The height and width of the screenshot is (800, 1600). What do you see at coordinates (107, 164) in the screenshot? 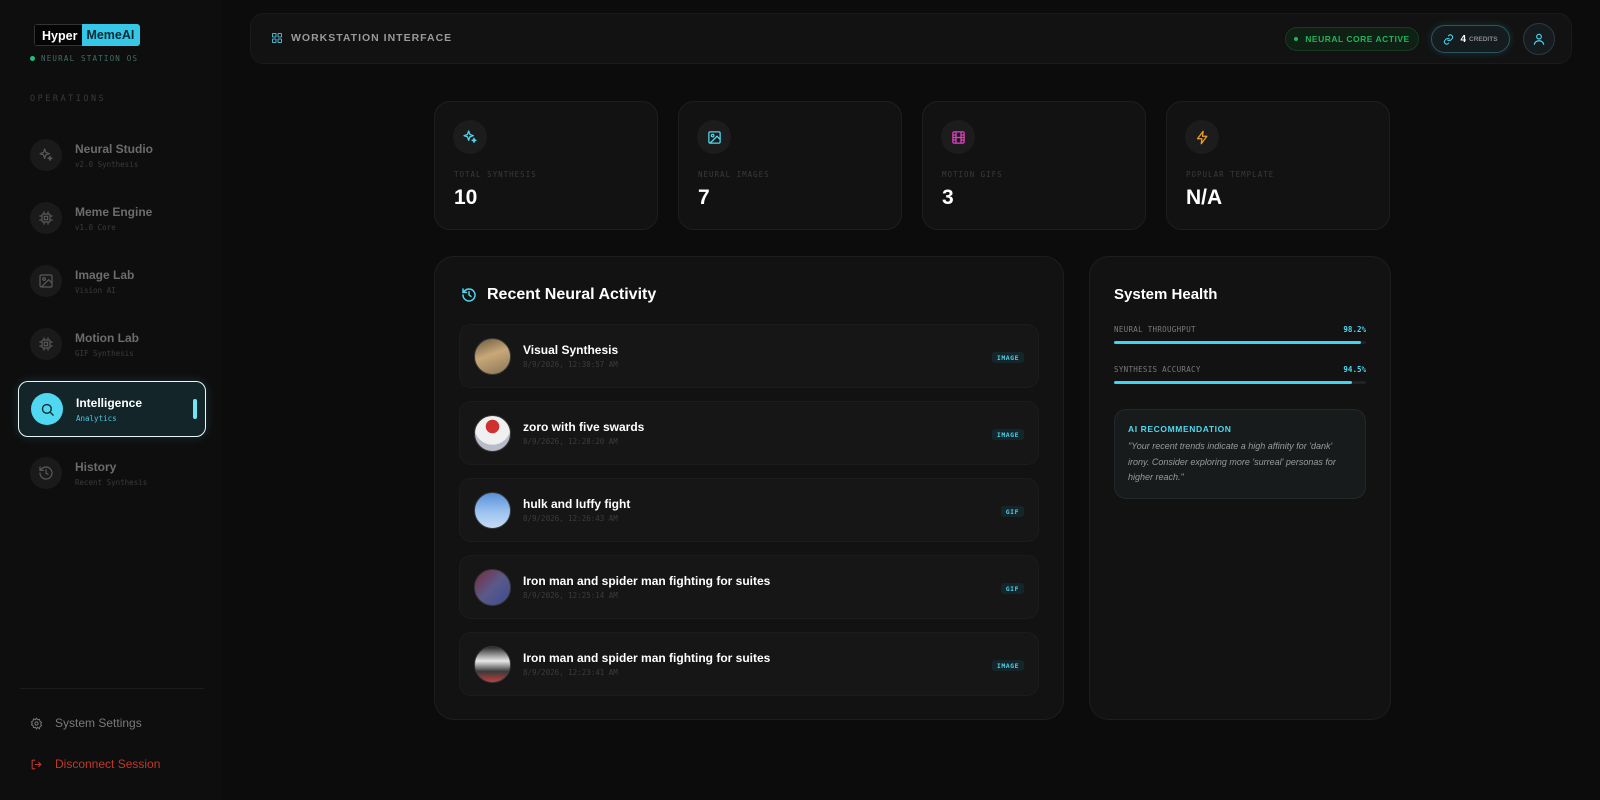
I see `sidebar-item-sub: v2.0 Synthesis` at bounding box center [107, 164].